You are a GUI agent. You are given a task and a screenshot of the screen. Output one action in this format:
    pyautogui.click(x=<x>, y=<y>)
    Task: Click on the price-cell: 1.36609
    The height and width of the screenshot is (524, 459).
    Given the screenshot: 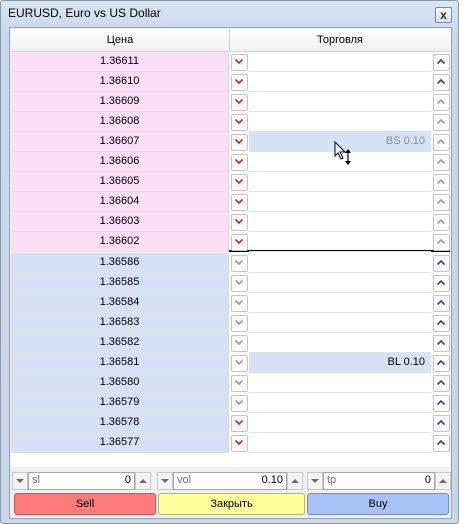 What is the action you would take?
    pyautogui.click(x=120, y=102)
    